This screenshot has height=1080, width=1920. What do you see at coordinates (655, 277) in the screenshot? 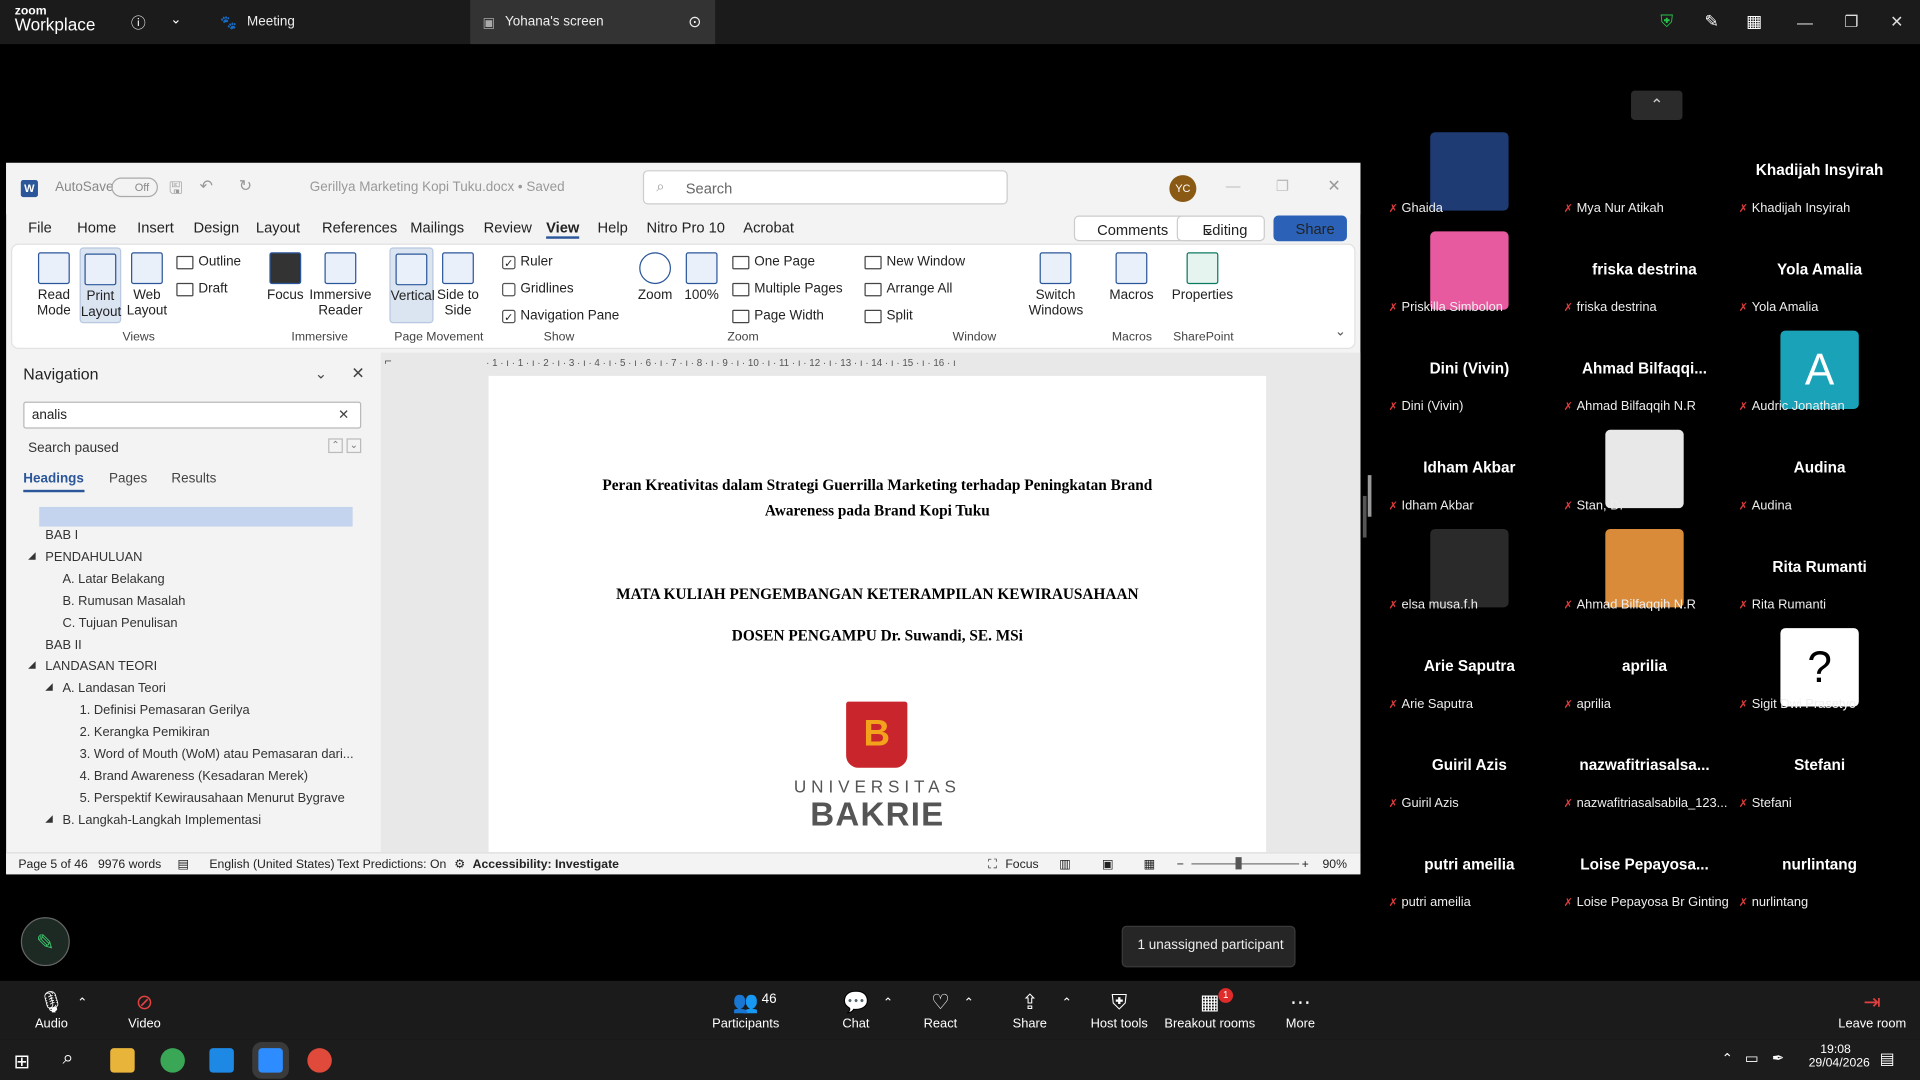
I see `zoom-button: Zoom` at bounding box center [655, 277].